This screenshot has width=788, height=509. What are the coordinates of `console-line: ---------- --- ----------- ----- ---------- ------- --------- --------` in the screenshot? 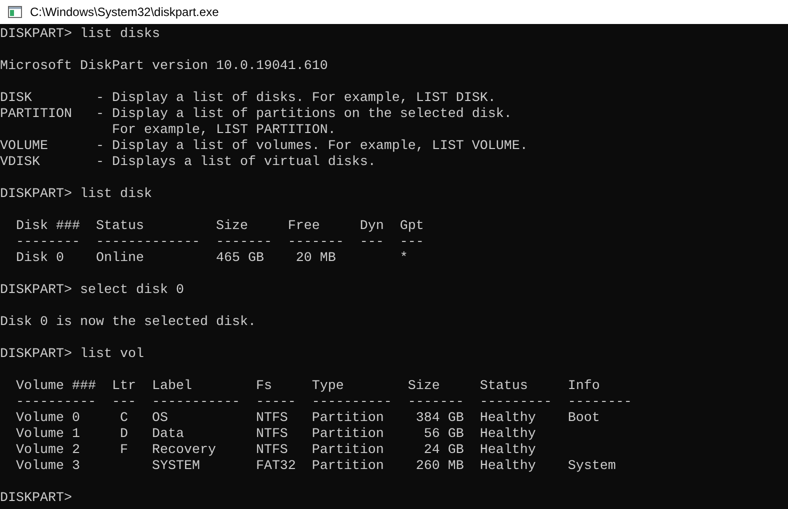 It's located at (323, 403).